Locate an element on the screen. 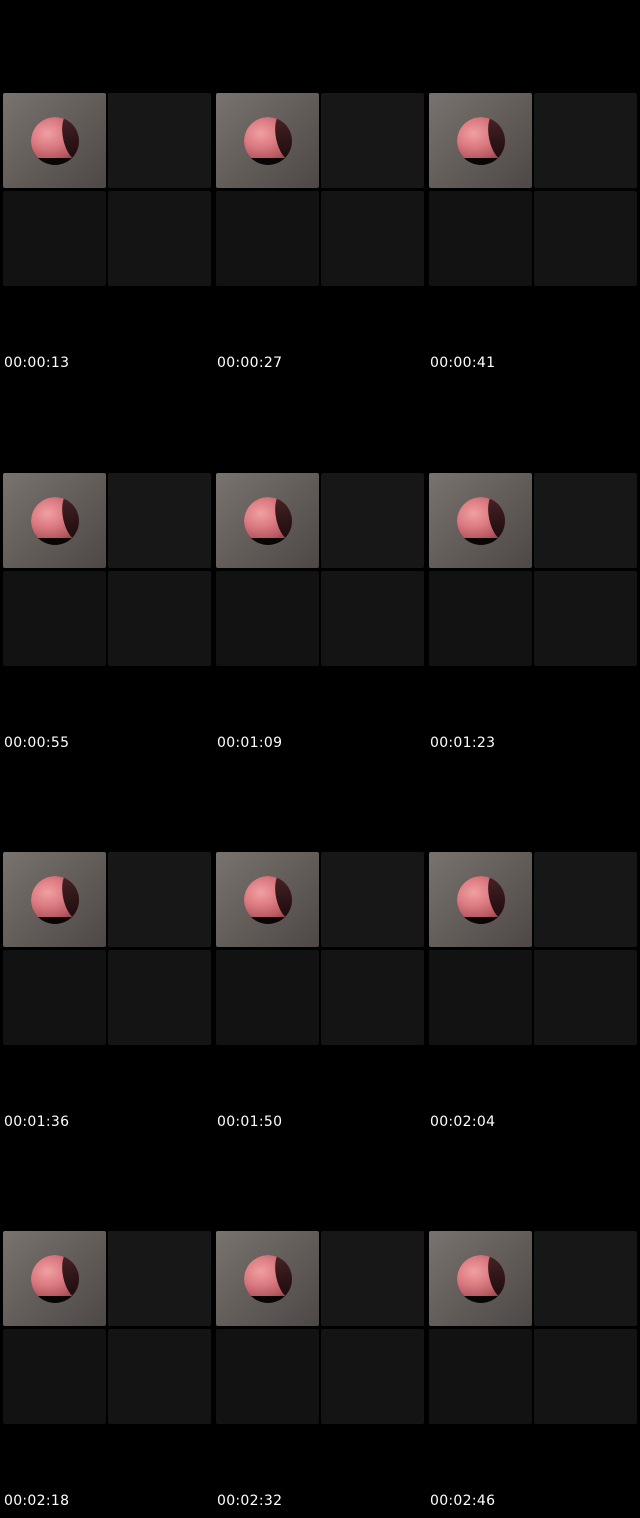 This screenshot has width=640, height=1518. frame-timestamp: 00:02:04 is located at coordinates (463, 1122).